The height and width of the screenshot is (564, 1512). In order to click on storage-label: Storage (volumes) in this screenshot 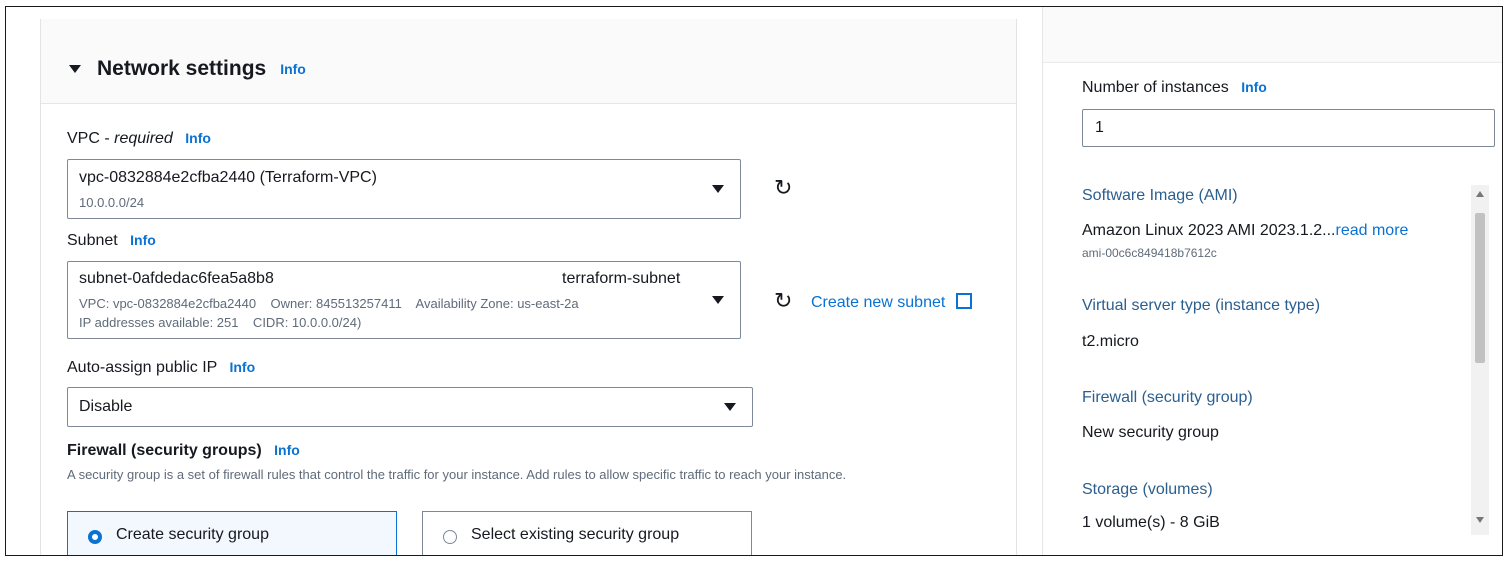, I will do `click(1147, 490)`.